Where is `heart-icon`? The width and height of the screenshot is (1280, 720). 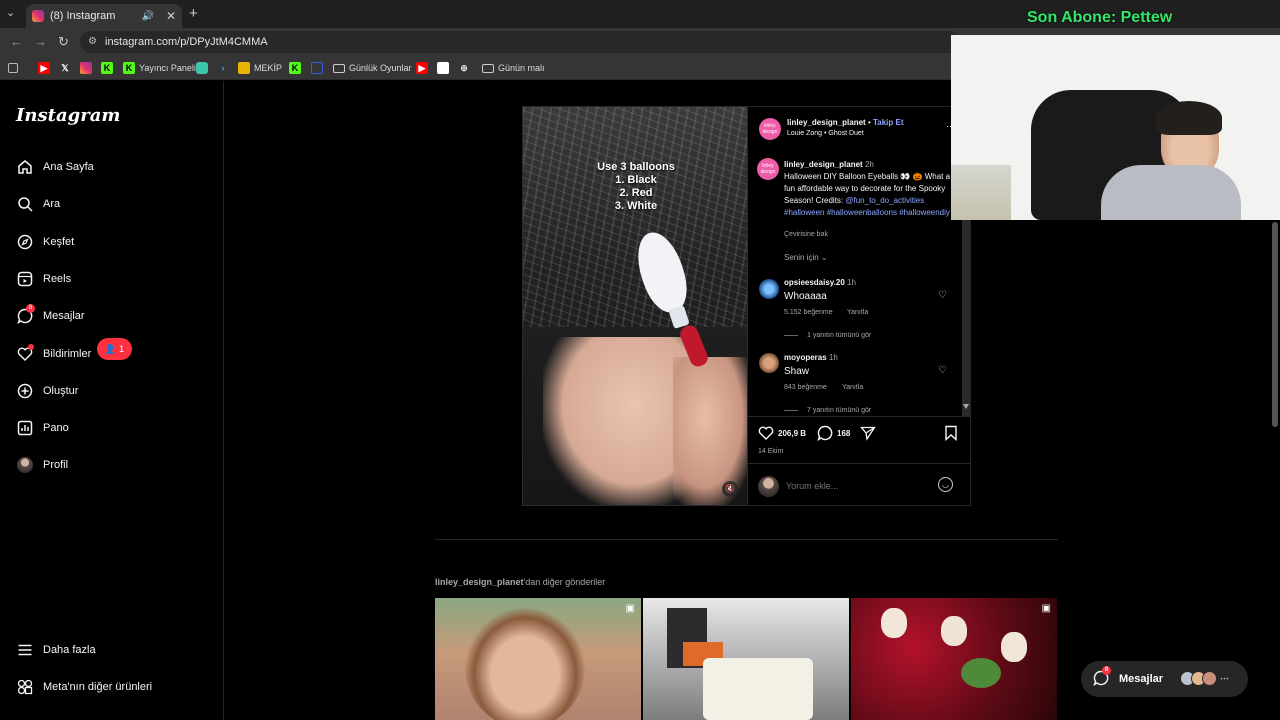
heart-icon is located at coordinates (25, 353).